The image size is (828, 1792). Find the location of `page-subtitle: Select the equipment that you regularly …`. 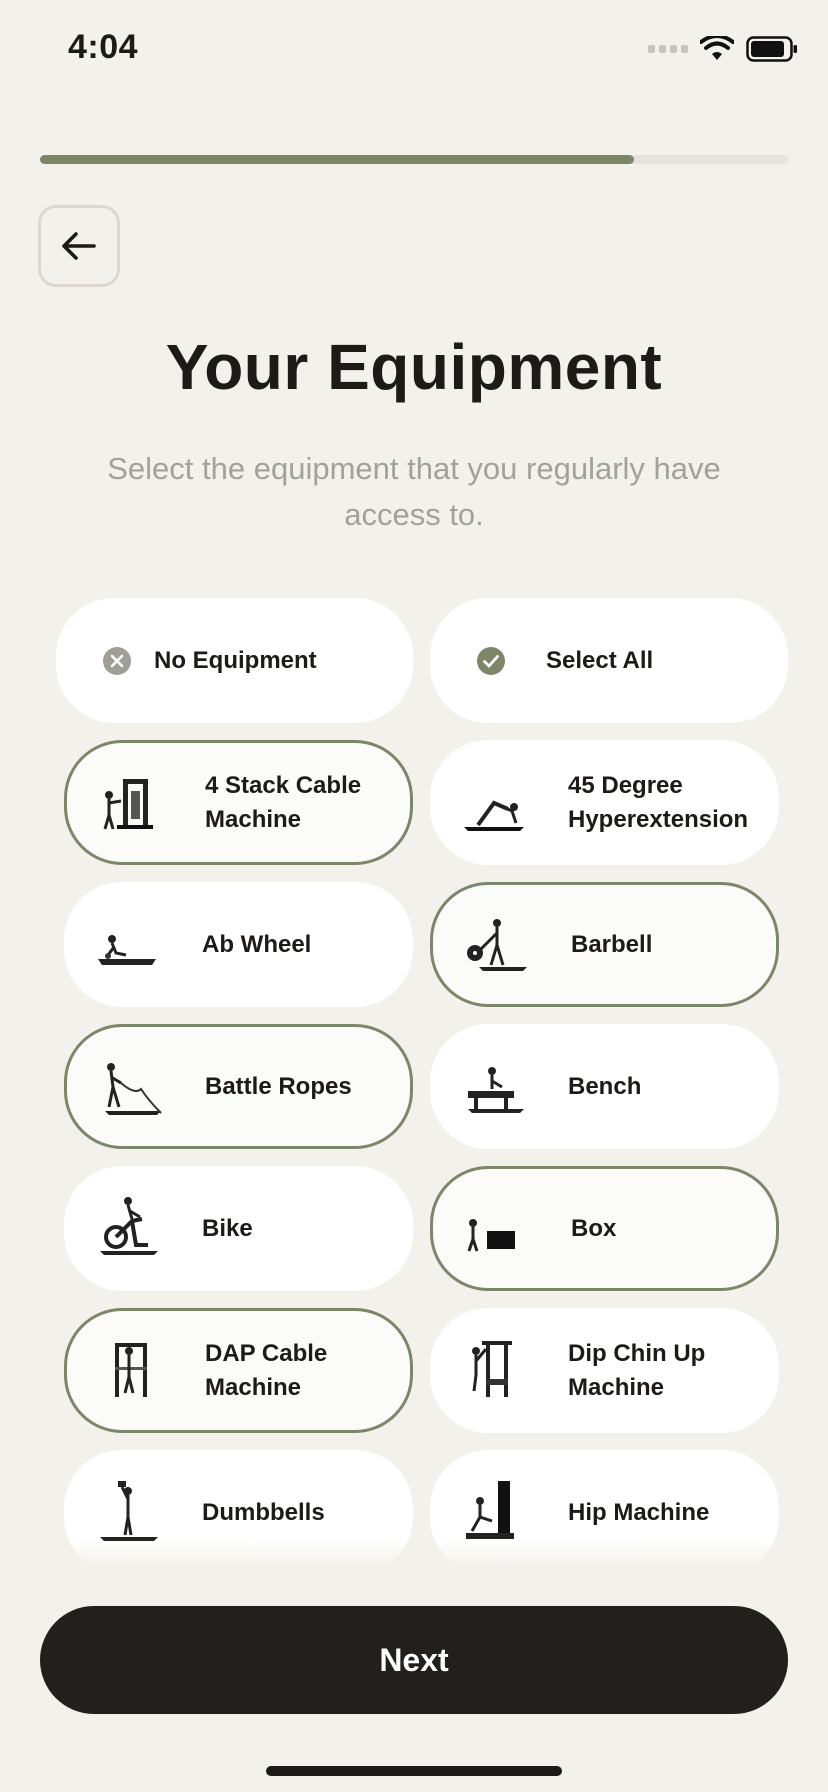

page-subtitle: Select the equipment that you regularly … is located at coordinates (414, 491).